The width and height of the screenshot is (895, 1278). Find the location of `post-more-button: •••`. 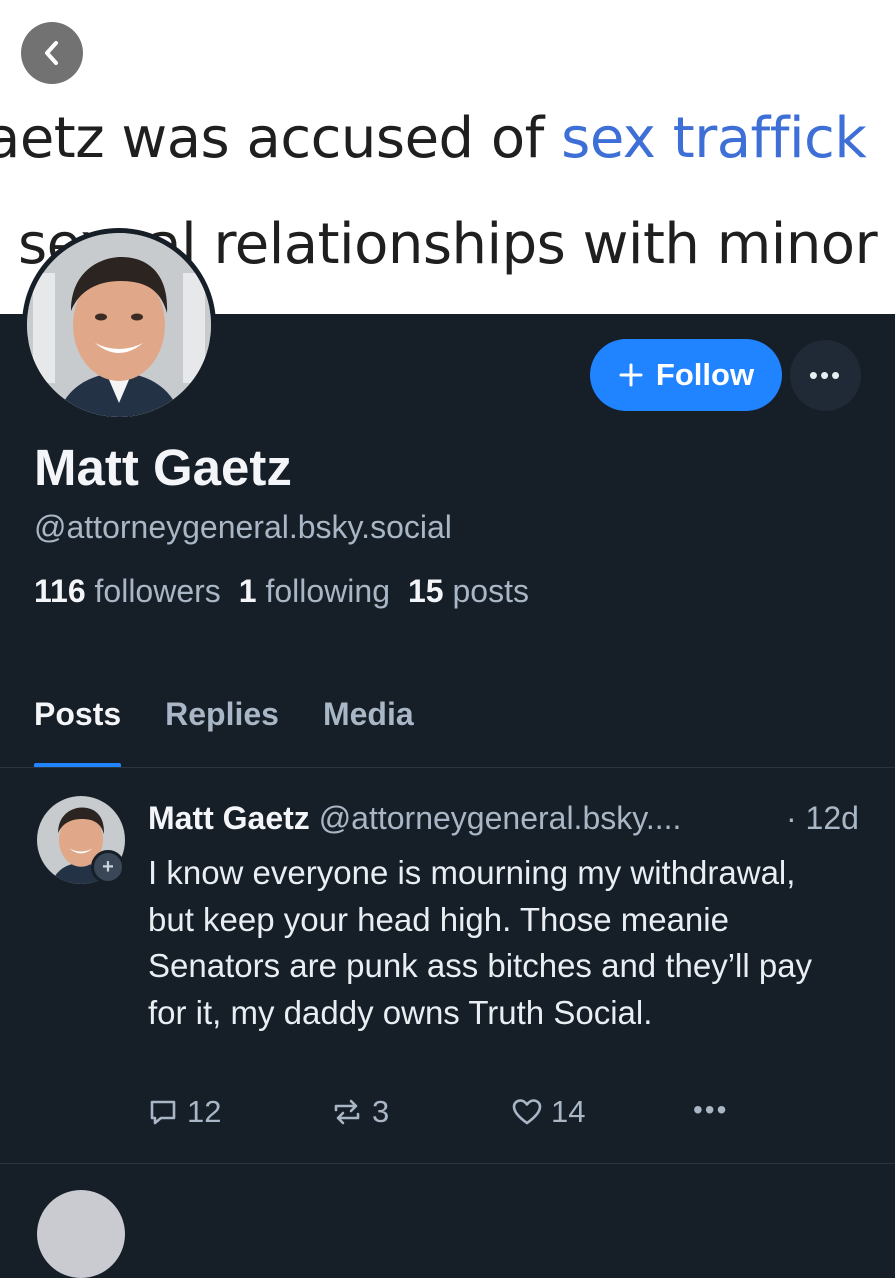

post-more-button: ••• is located at coordinates (710, 1110).